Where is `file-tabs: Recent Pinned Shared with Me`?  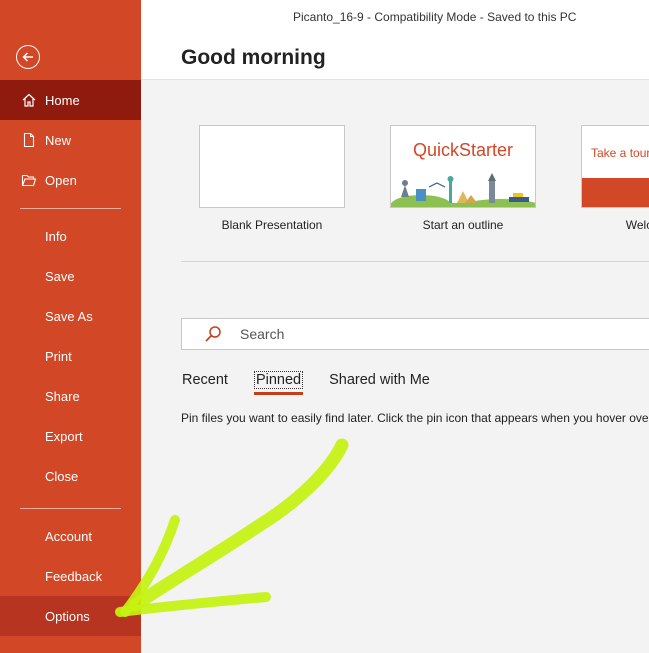 file-tabs: Recent Pinned Shared with Me is located at coordinates (319, 383).